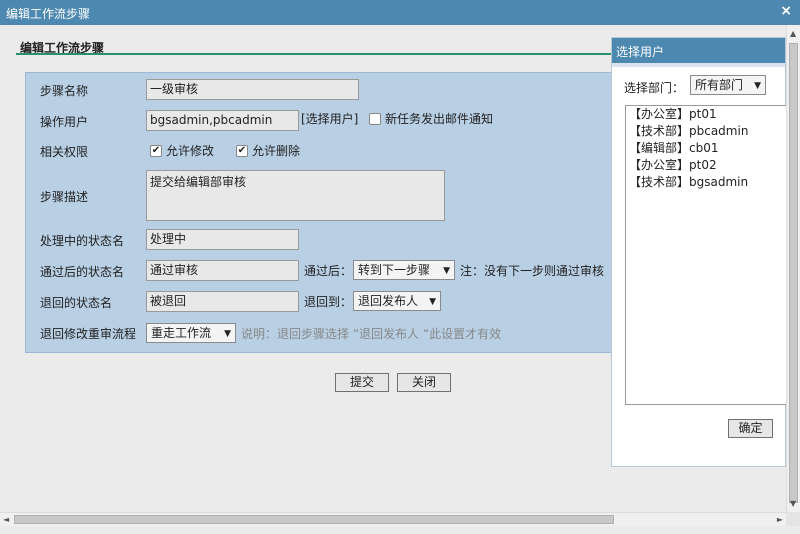 The width and height of the screenshot is (800, 534). Describe the element at coordinates (82, 272) in the screenshot. I see `passed-status-label: 通过后的状态名` at that location.